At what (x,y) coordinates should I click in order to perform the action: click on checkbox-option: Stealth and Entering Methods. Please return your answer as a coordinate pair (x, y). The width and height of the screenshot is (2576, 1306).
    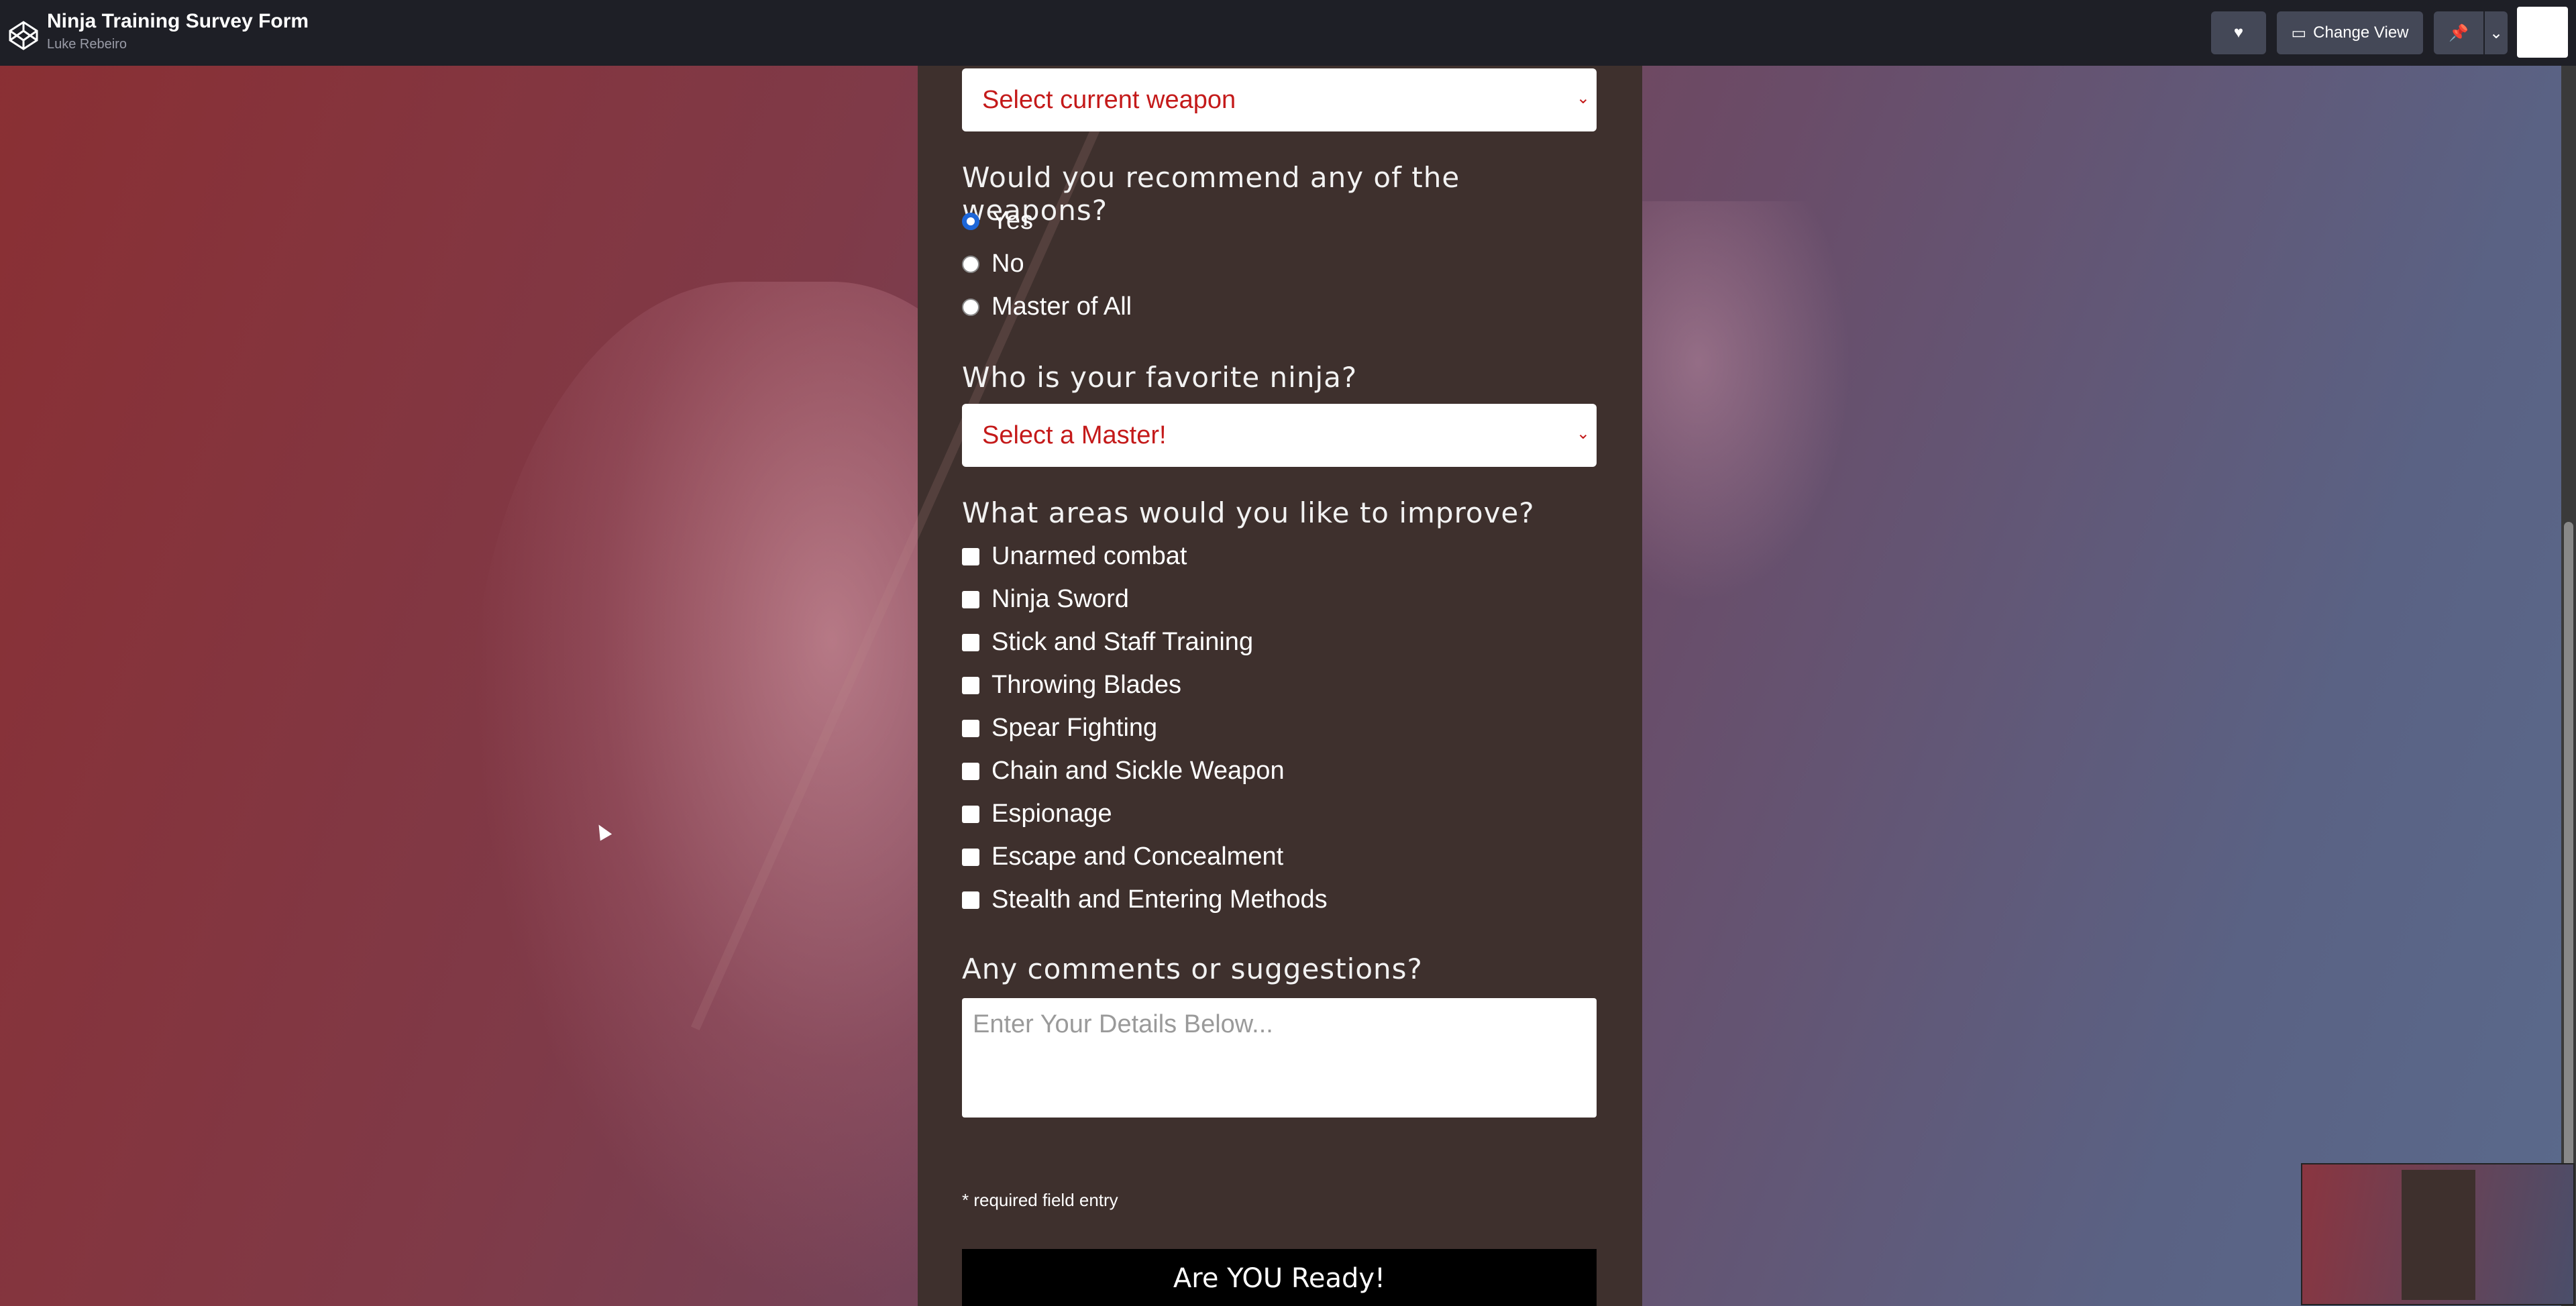
    Looking at the image, I should click on (1145, 899).